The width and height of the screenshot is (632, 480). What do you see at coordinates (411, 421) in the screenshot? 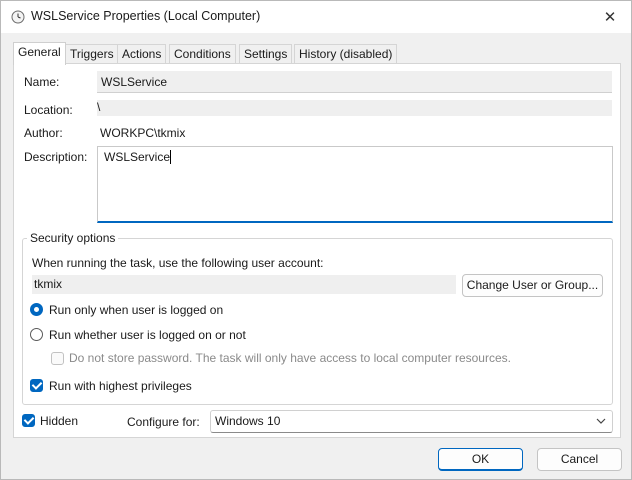
I see `configure-for-select: Windows 10` at bounding box center [411, 421].